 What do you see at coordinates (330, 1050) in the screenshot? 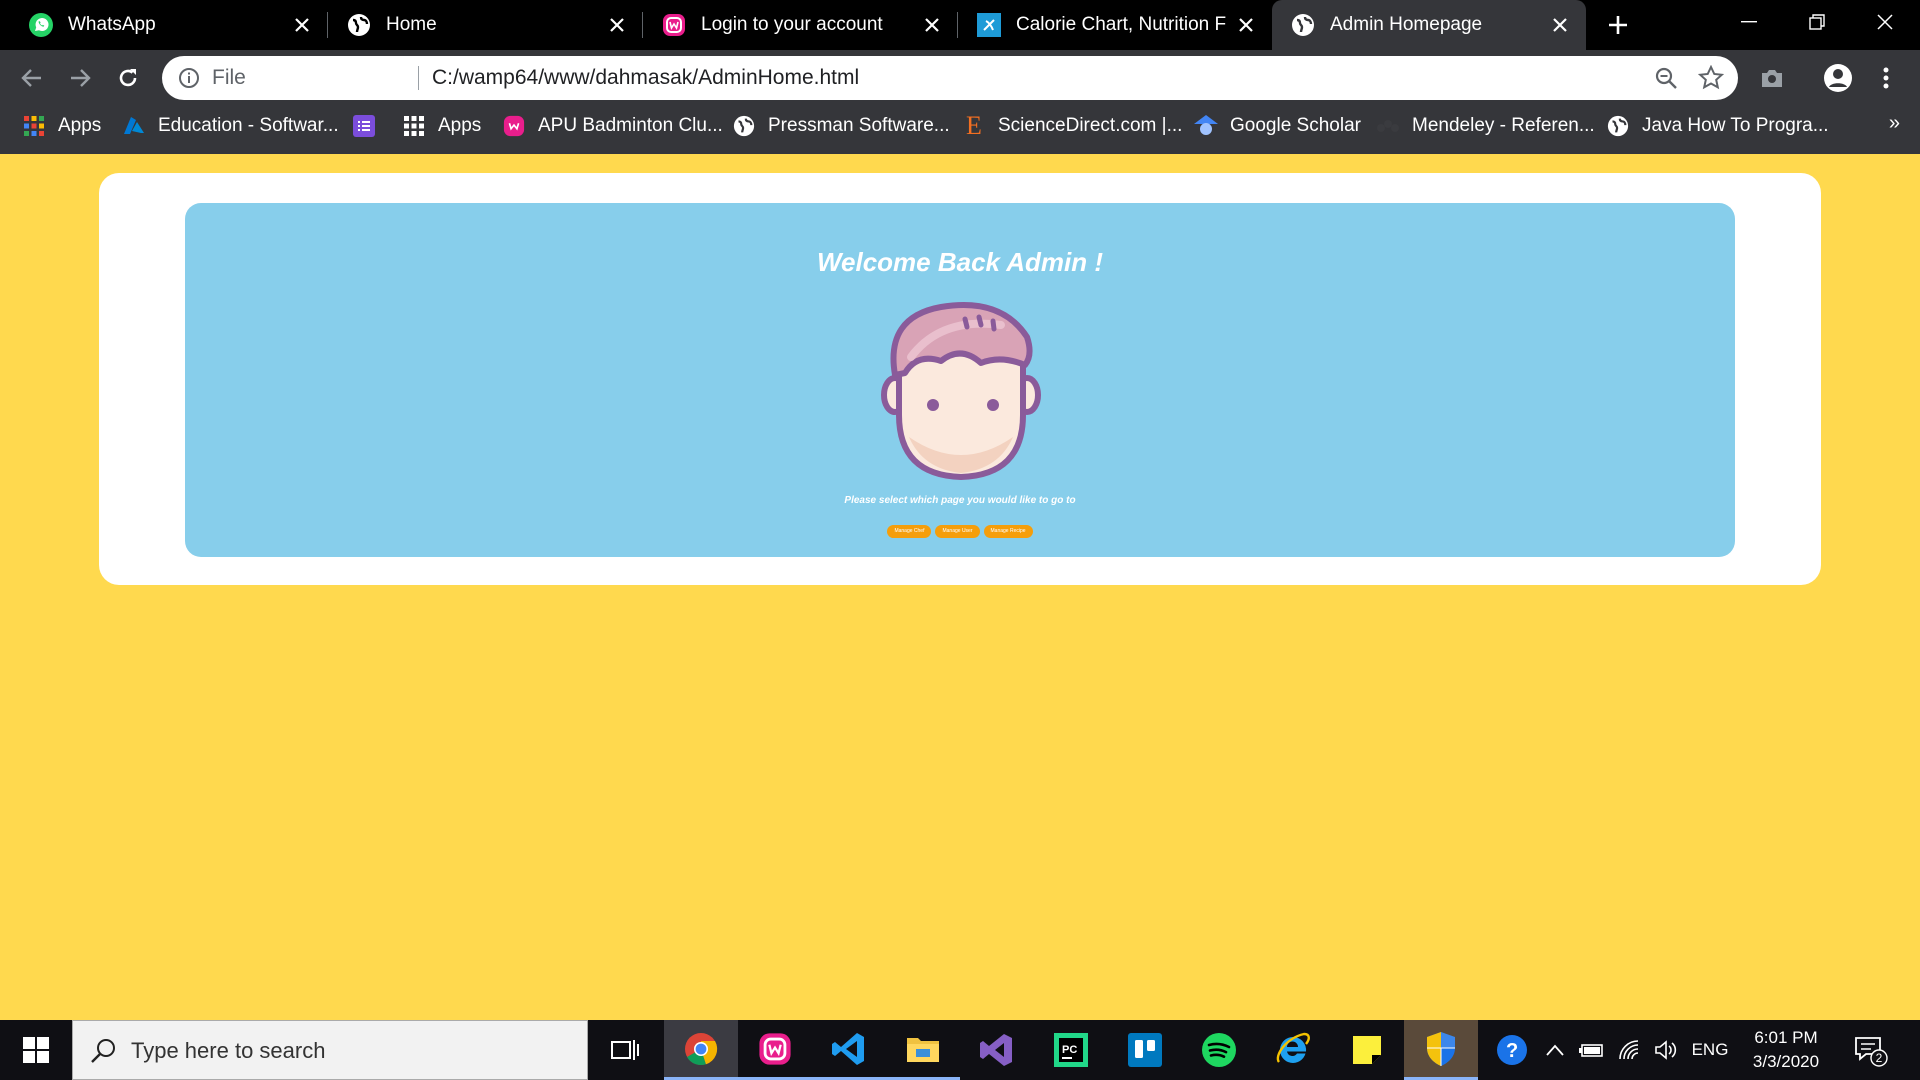
I see `taskbar-search: Type here to search` at bounding box center [330, 1050].